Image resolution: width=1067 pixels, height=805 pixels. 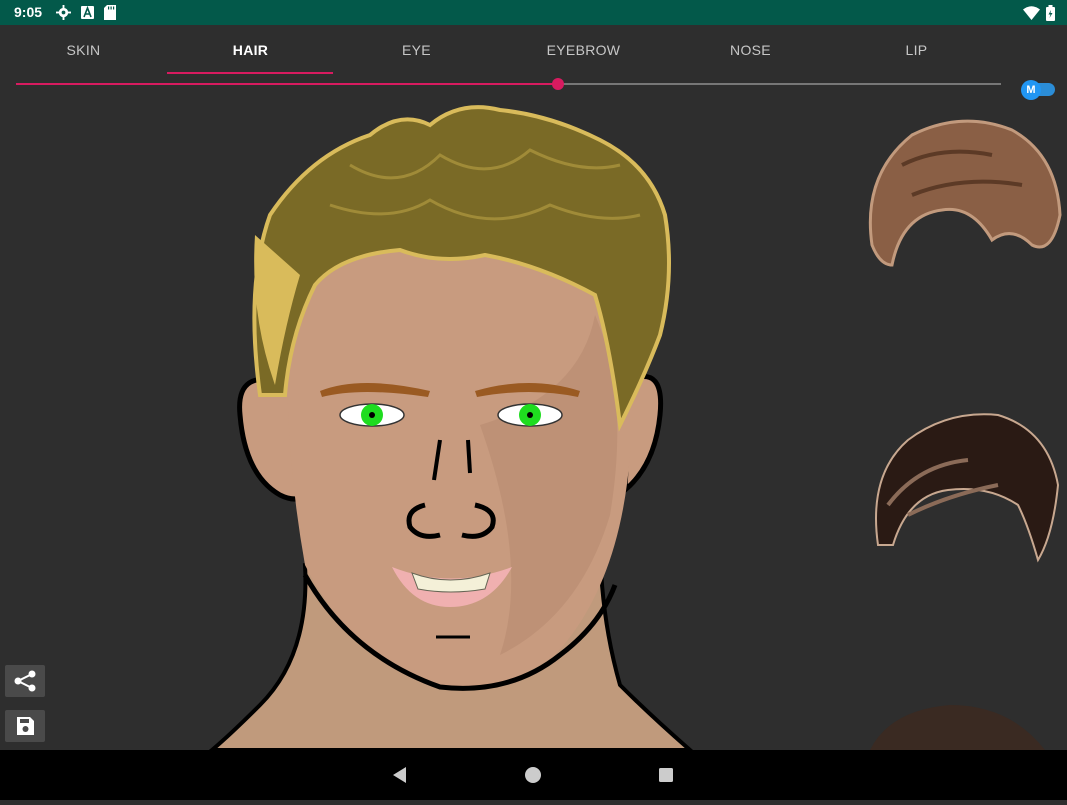 I want to click on share-button, so click(x=25, y=681).